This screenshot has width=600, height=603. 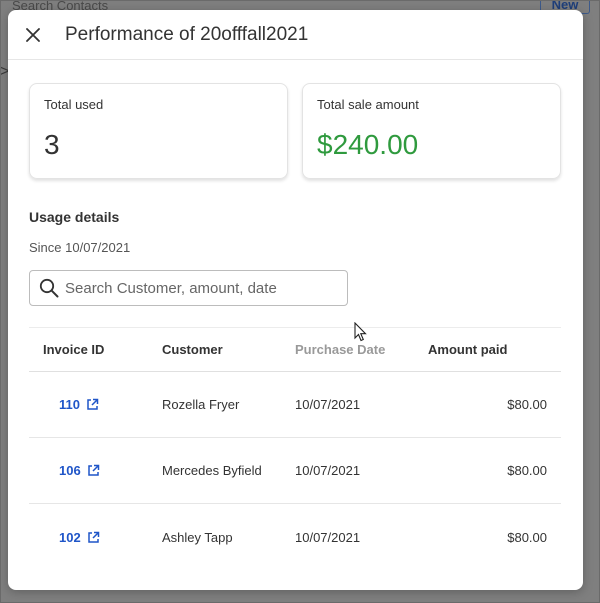 I want to click on total-used-card: Total used 3, so click(x=158, y=131).